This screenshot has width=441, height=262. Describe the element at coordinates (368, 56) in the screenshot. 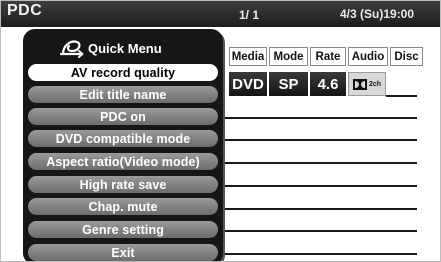

I see `column-header-audio: Audio` at that location.